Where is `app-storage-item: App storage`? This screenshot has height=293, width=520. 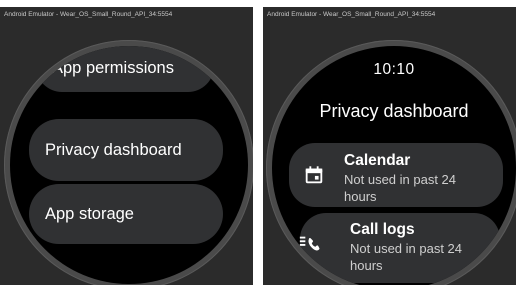
app-storage-item: App storage is located at coordinates (126, 214).